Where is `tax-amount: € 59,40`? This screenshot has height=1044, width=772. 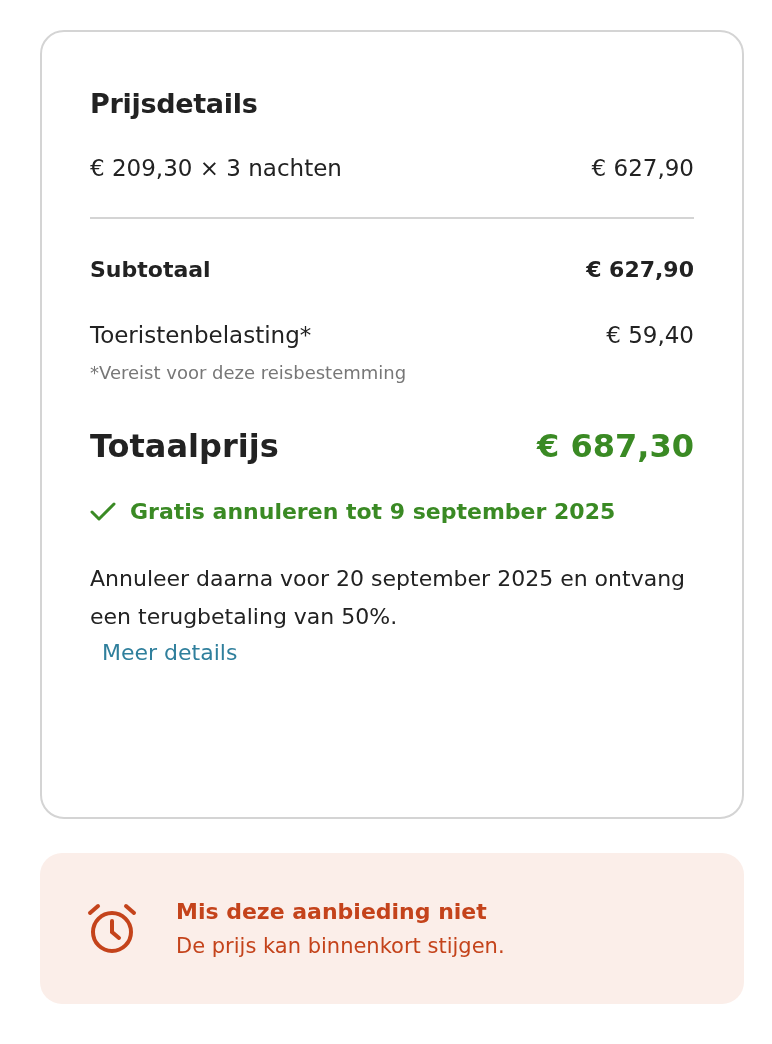
tax-amount: € 59,40 is located at coordinates (650, 335).